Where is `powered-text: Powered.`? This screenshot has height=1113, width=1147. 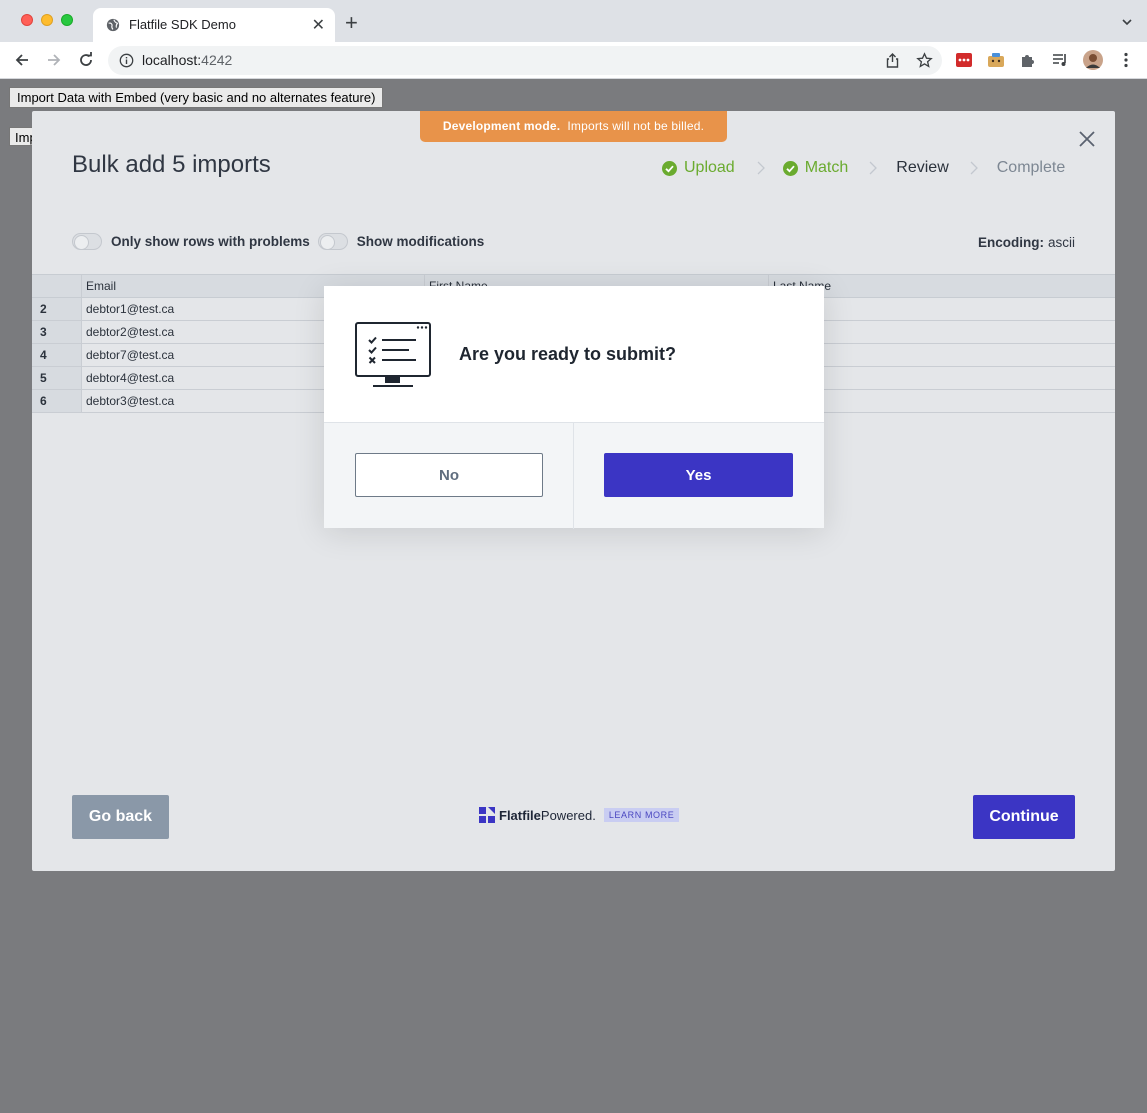 powered-text: Powered. is located at coordinates (568, 815).